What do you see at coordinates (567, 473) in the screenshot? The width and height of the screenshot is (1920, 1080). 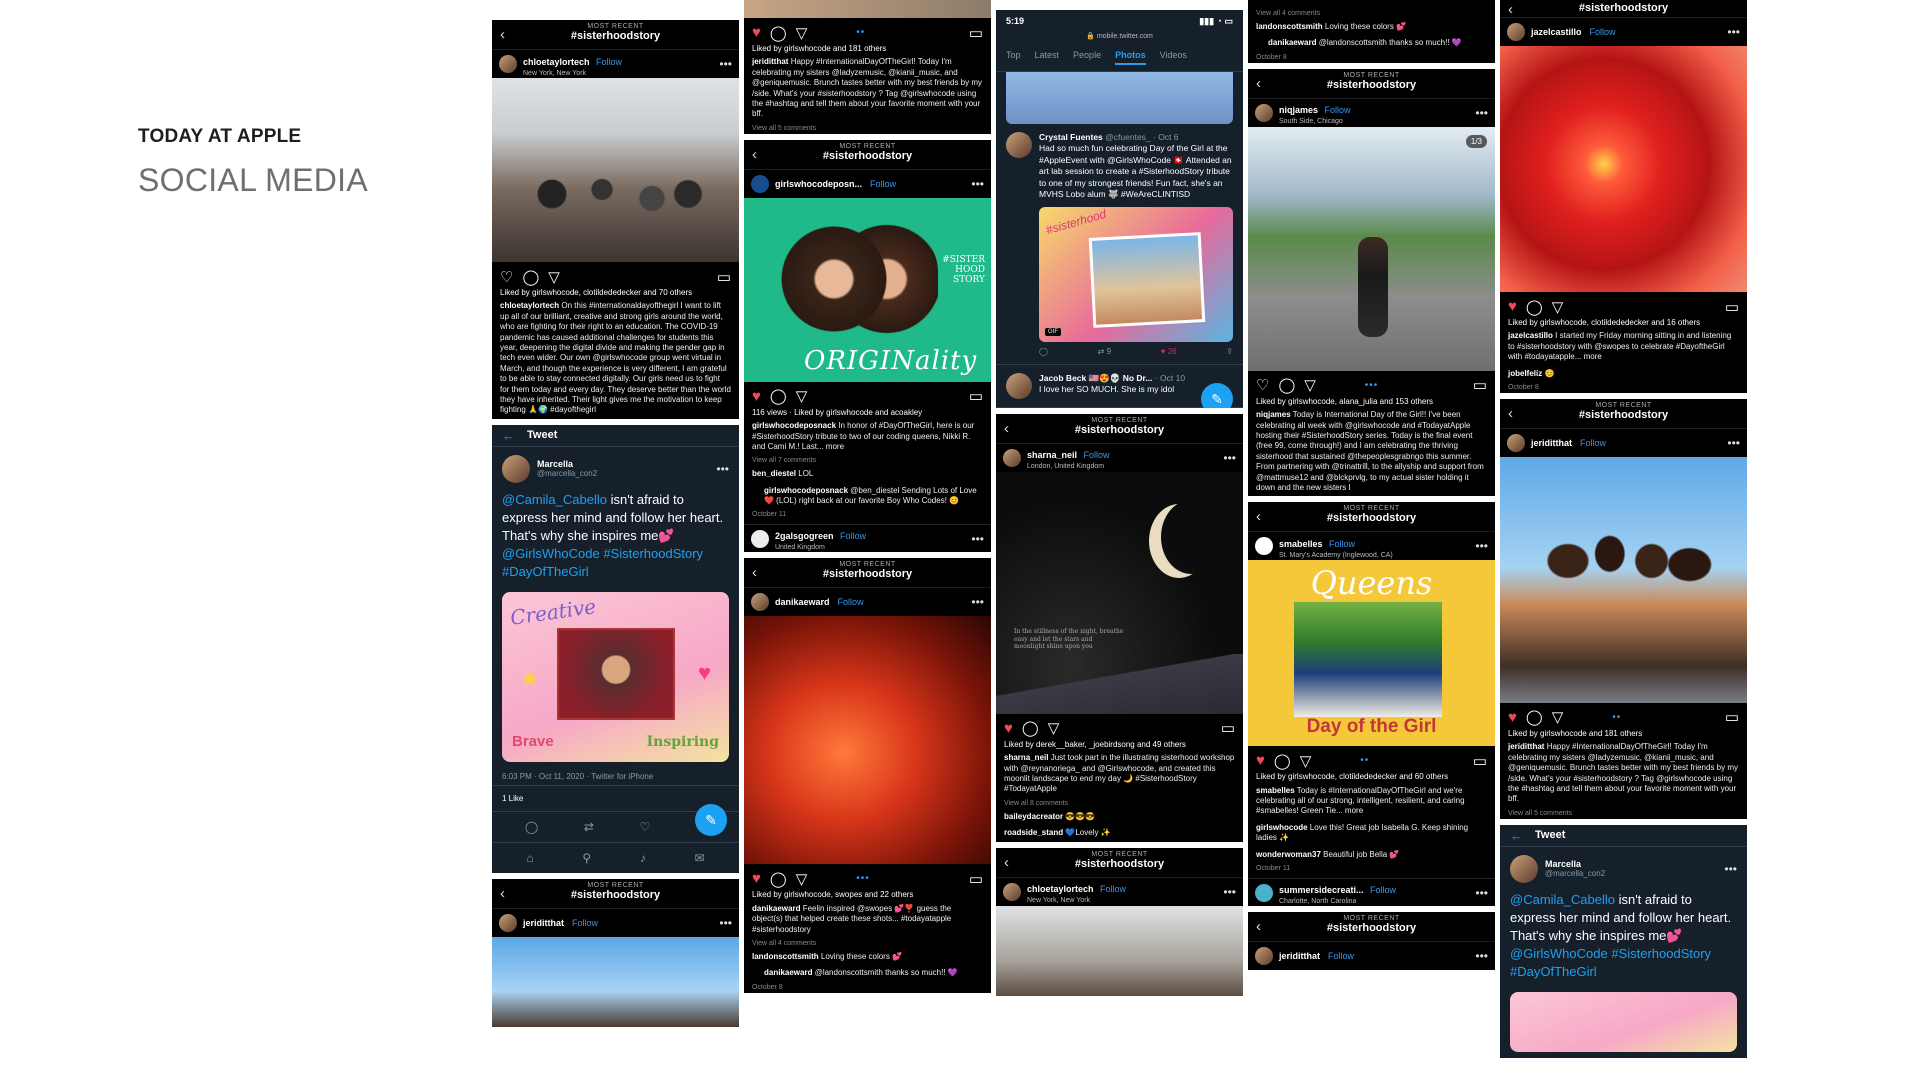 I see `tweet-handle: @marcella_con2` at bounding box center [567, 473].